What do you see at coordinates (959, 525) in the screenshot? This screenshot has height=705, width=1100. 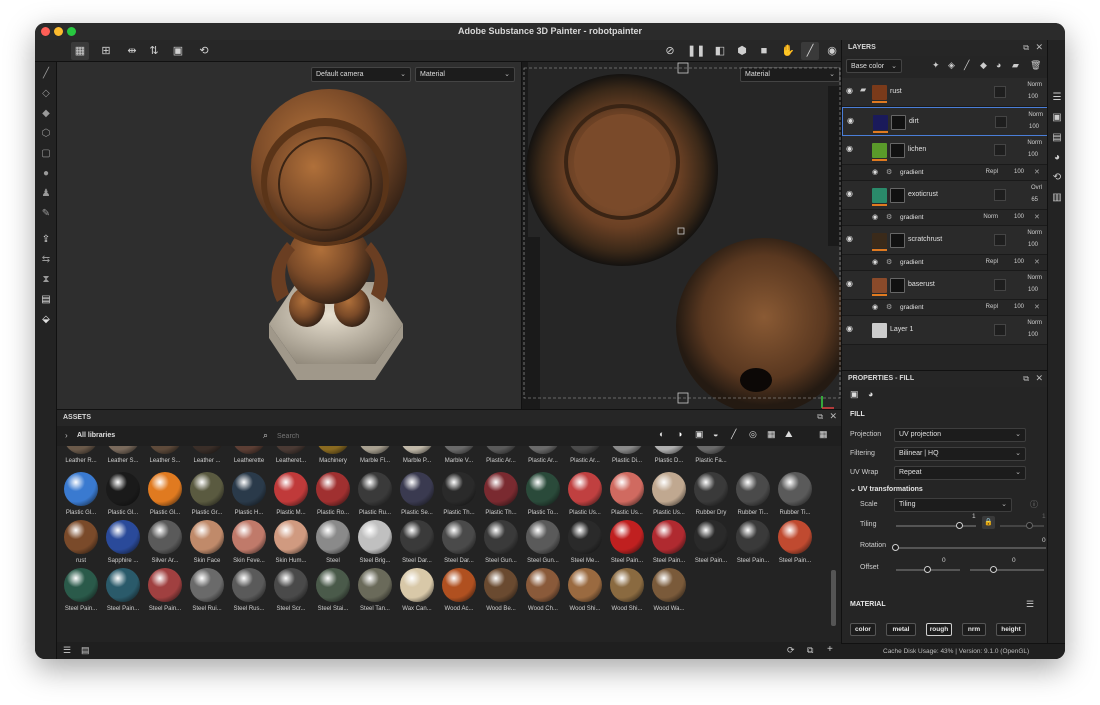 I see `tiling-slider-1-handle` at bounding box center [959, 525].